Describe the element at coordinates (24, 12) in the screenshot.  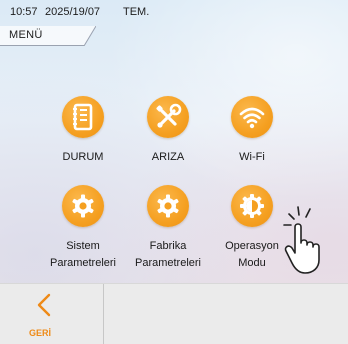
I see `status-time: 10:57` at that location.